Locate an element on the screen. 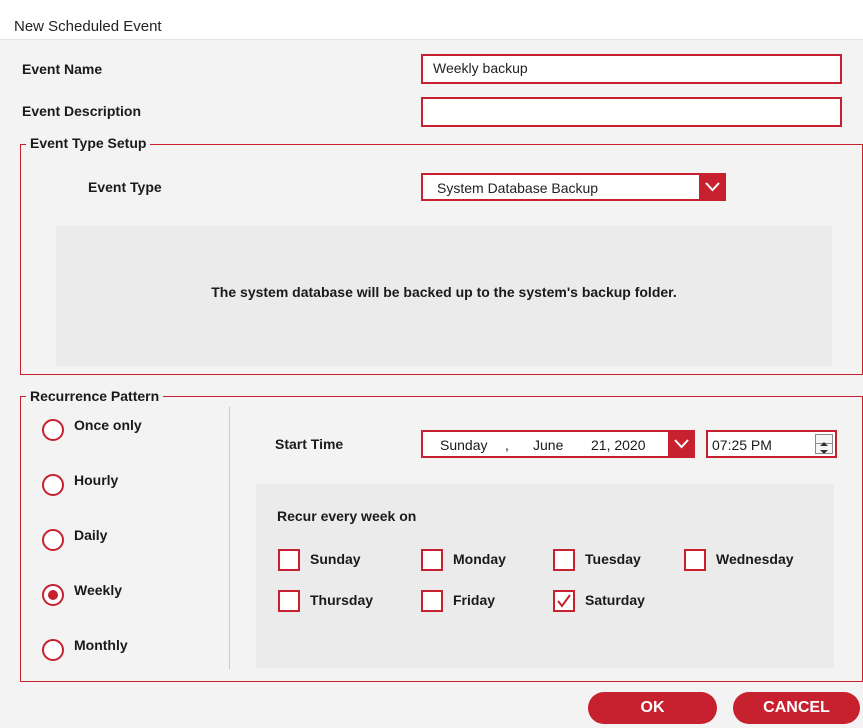  event-type-label: Event Type is located at coordinates (125, 187).